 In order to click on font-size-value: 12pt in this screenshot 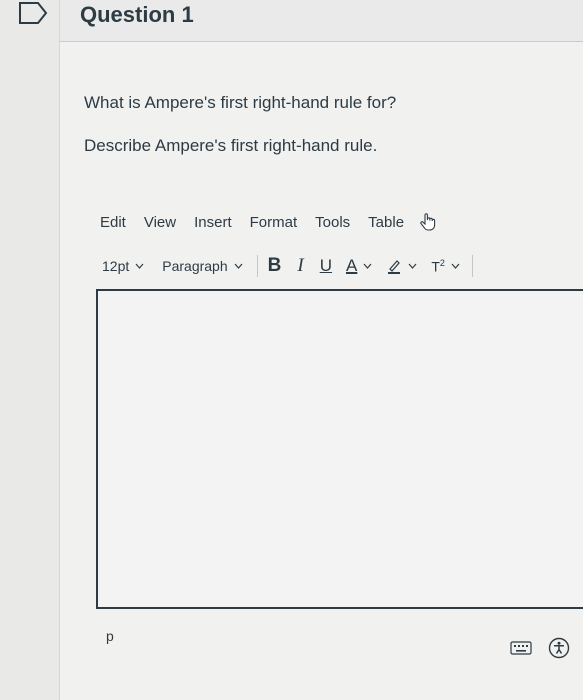, I will do `click(116, 266)`.